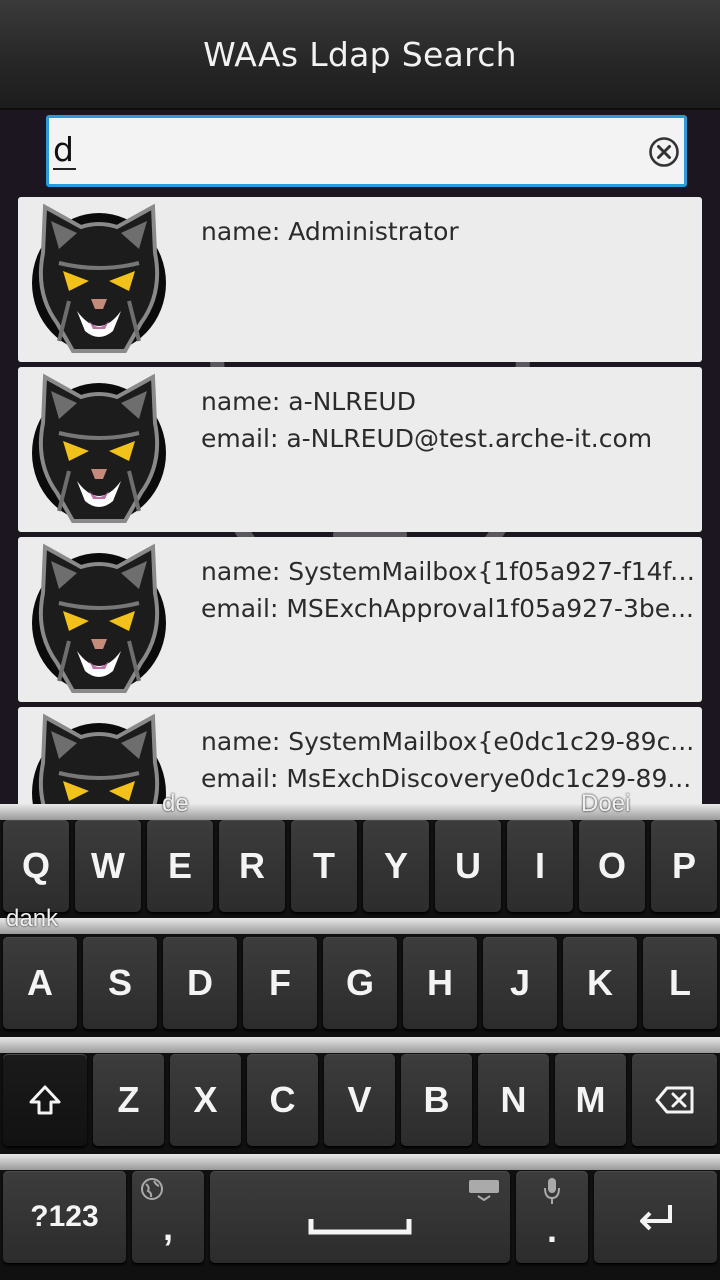 This screenshot has height=1280, width=720. I want to click on suggestion-word: Doei, so click(605, 804).